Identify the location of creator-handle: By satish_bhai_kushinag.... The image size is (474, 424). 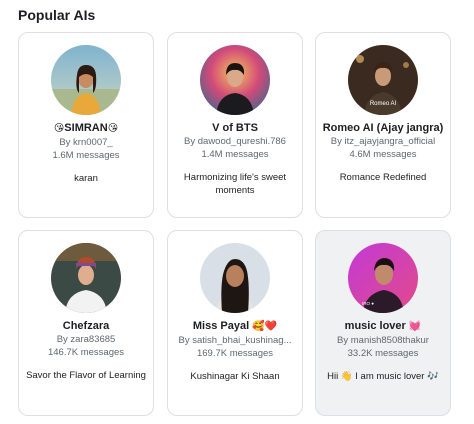
(235, 340).